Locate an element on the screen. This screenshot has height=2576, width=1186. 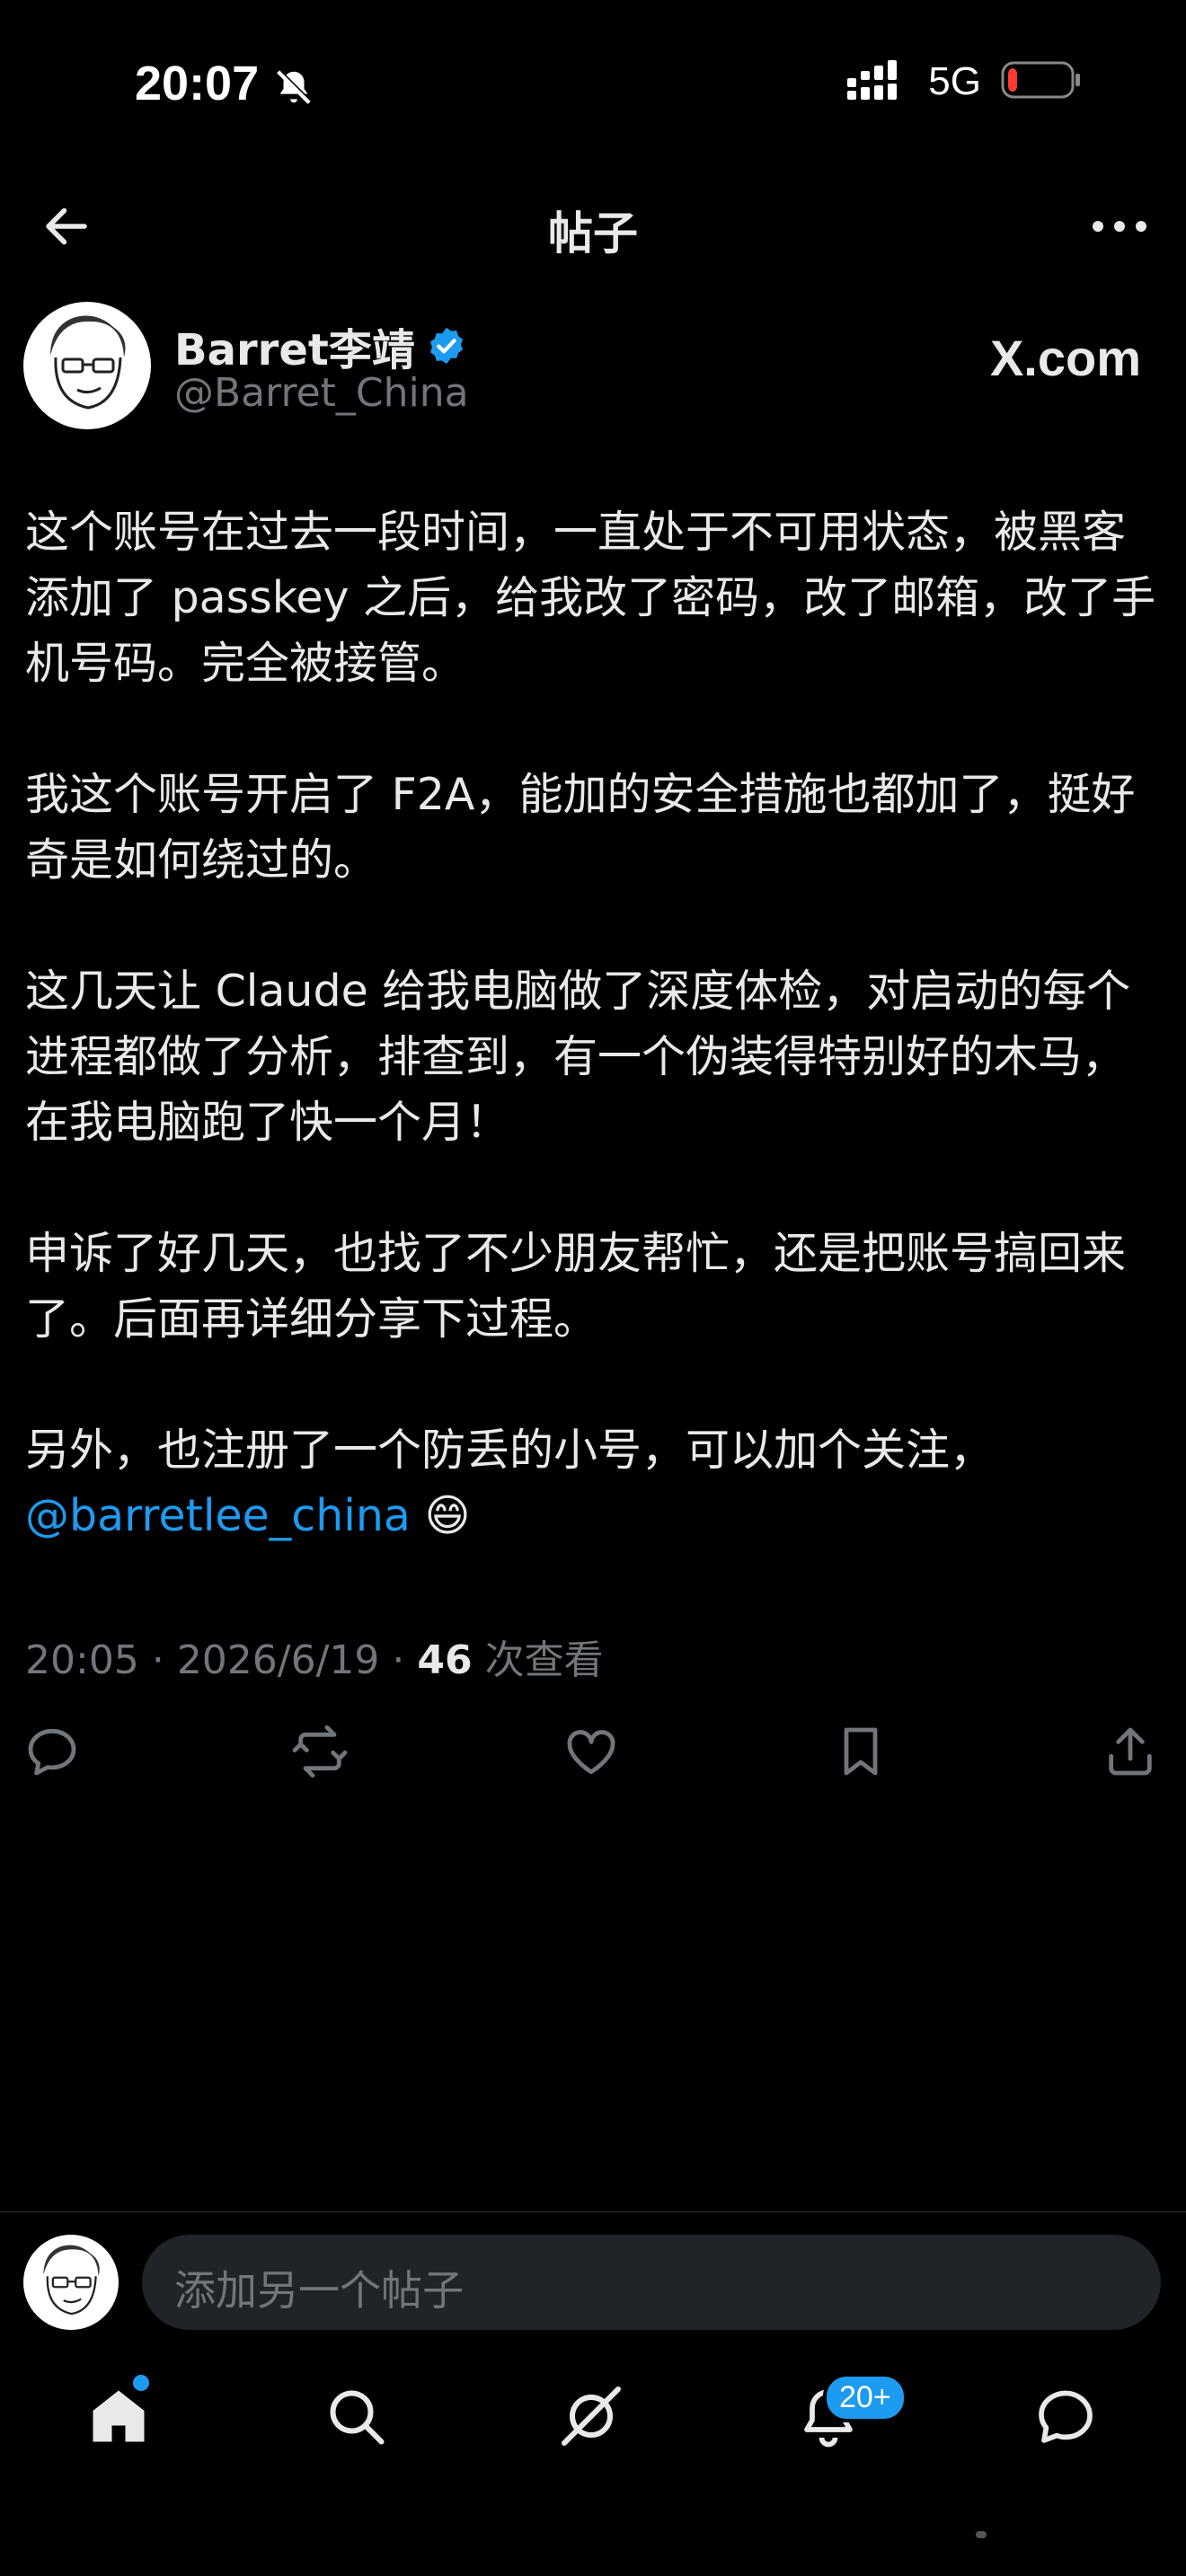
compose-placeholder: 添加另一个帖子 is located at coordinates (319, 2290).